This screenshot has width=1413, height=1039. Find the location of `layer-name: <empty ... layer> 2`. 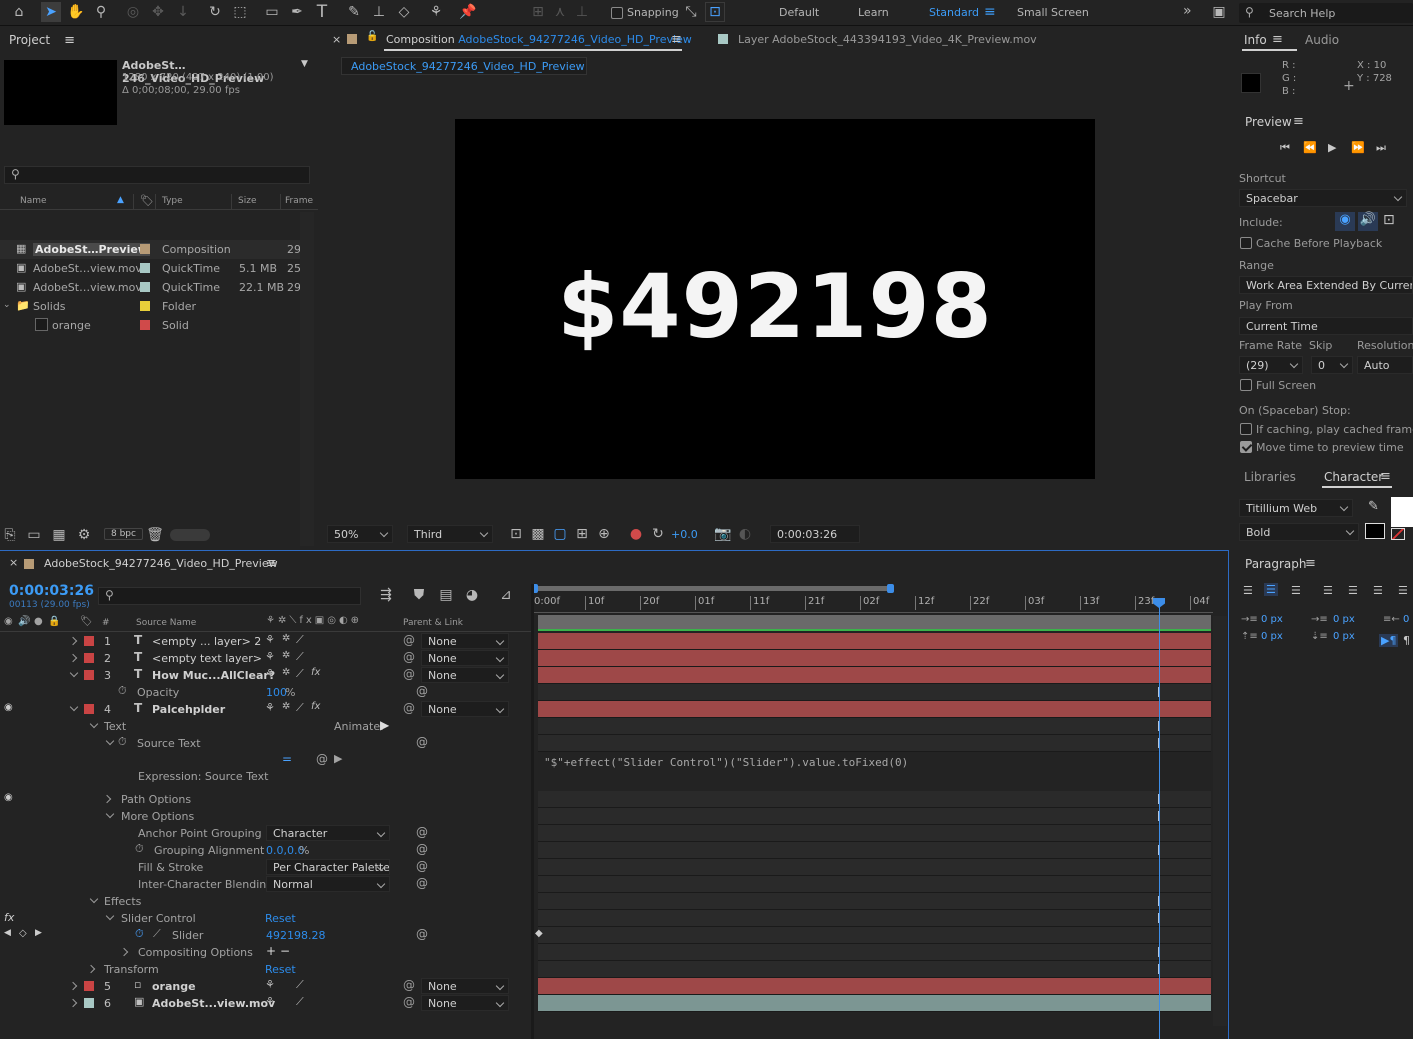

layer-name: <empty ... layer> 2 is located at coordinates (206, 641).